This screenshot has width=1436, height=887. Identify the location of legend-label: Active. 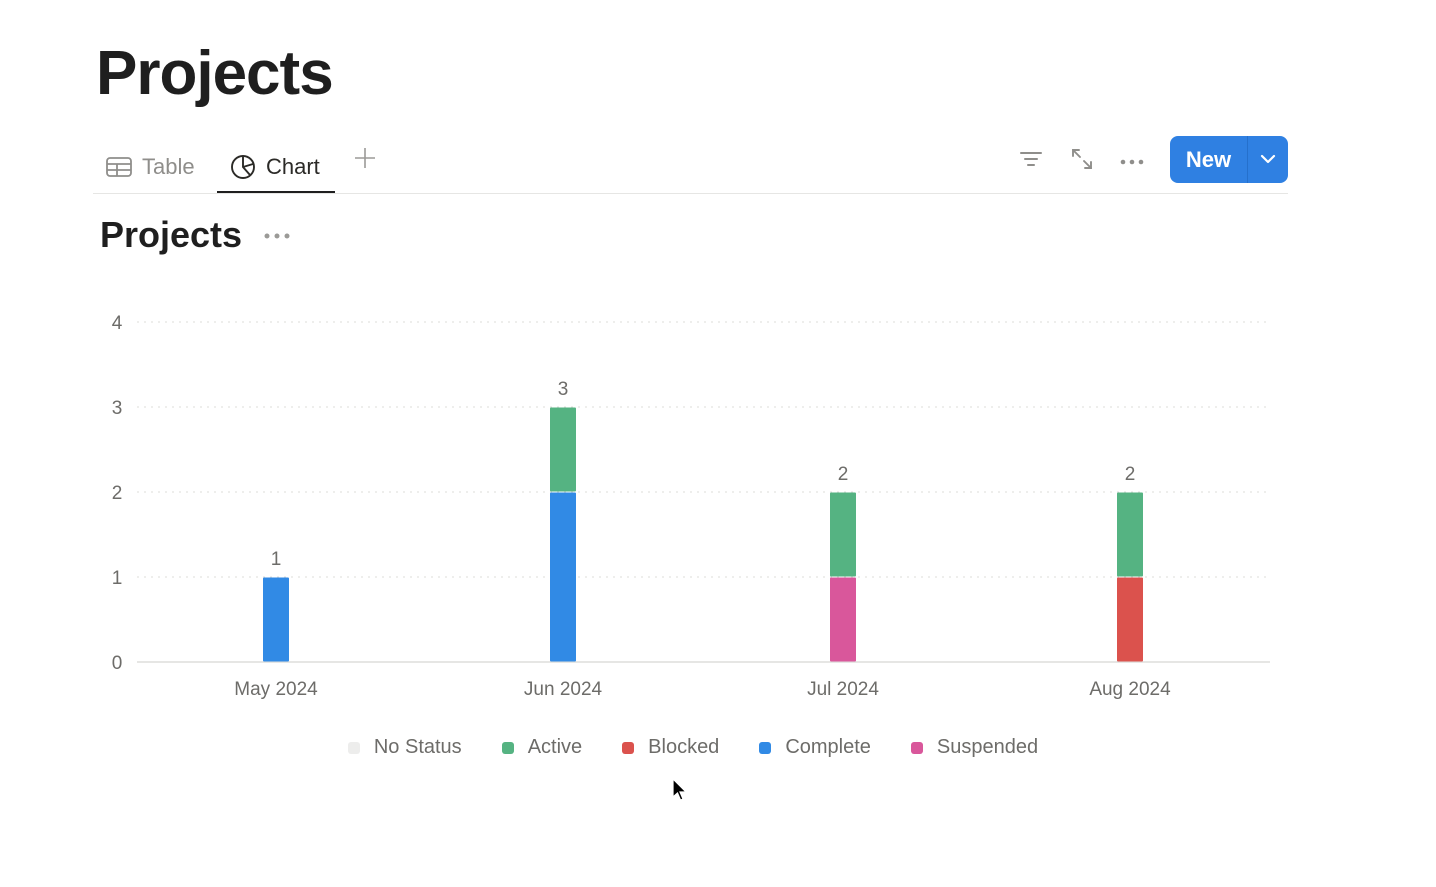
(555, 747).